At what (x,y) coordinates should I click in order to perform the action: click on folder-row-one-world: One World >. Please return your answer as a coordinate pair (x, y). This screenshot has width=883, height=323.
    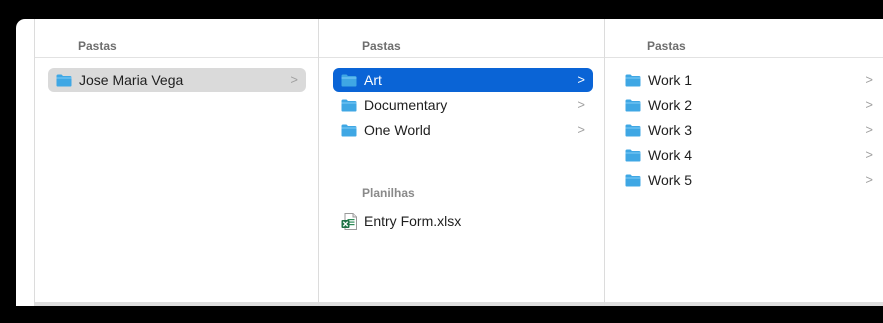
    Looking at the image, I should click on (463, 130).